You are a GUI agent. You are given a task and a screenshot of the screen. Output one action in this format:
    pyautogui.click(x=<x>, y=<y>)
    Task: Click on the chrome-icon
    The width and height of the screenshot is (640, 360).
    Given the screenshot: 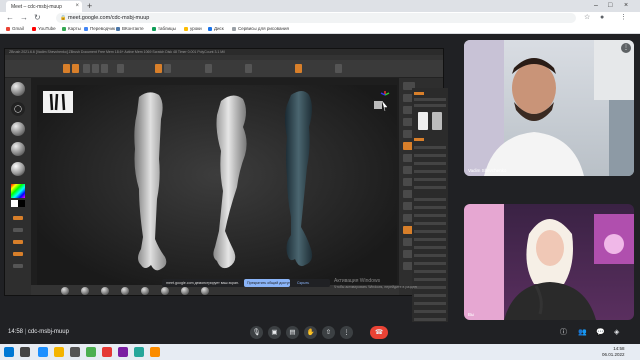 What is the action you would take?
    pyautogui.click(x=91, y=352)
    